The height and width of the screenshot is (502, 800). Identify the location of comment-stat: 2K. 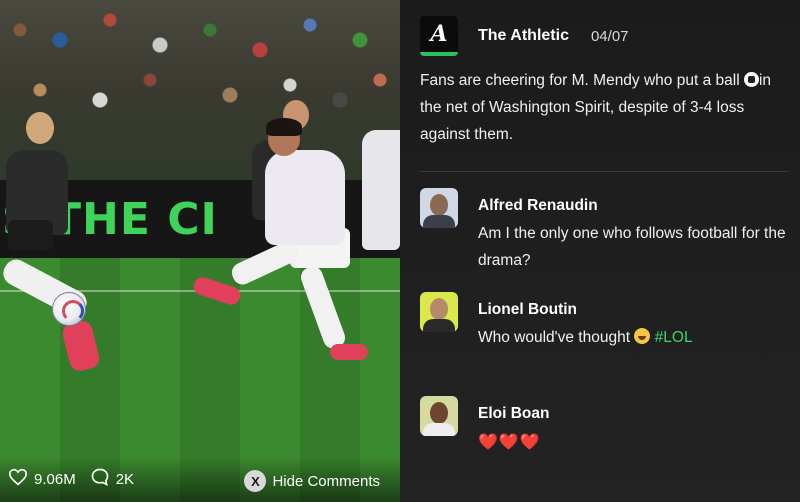
(112, 479).